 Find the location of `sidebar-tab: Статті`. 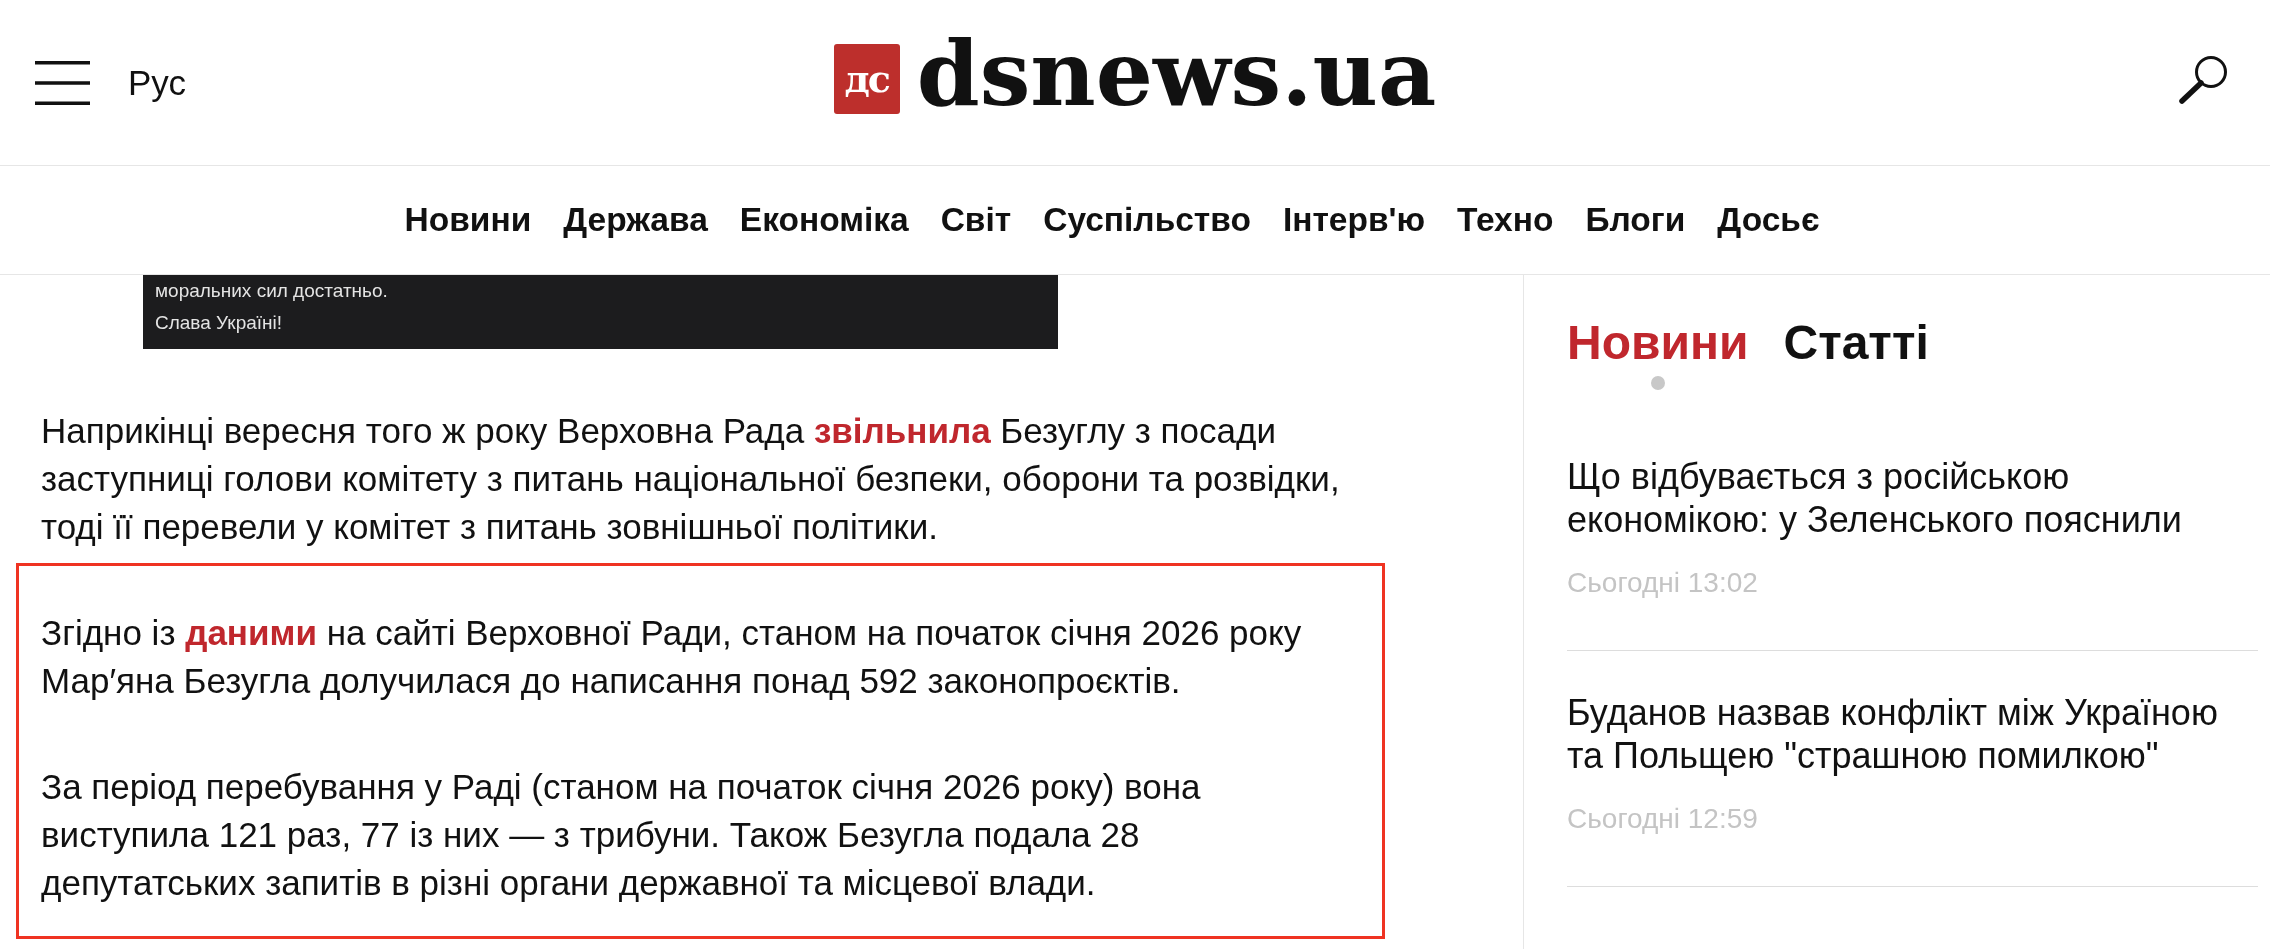

sidebar-tab: Статті is located at coordinates (1856, 343).